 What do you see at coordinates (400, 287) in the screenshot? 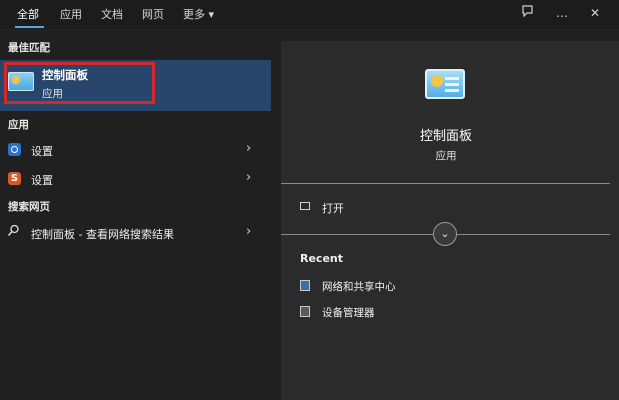
I see `recent-item-network: 网络和共享中心` at bounding box center [400, 287].